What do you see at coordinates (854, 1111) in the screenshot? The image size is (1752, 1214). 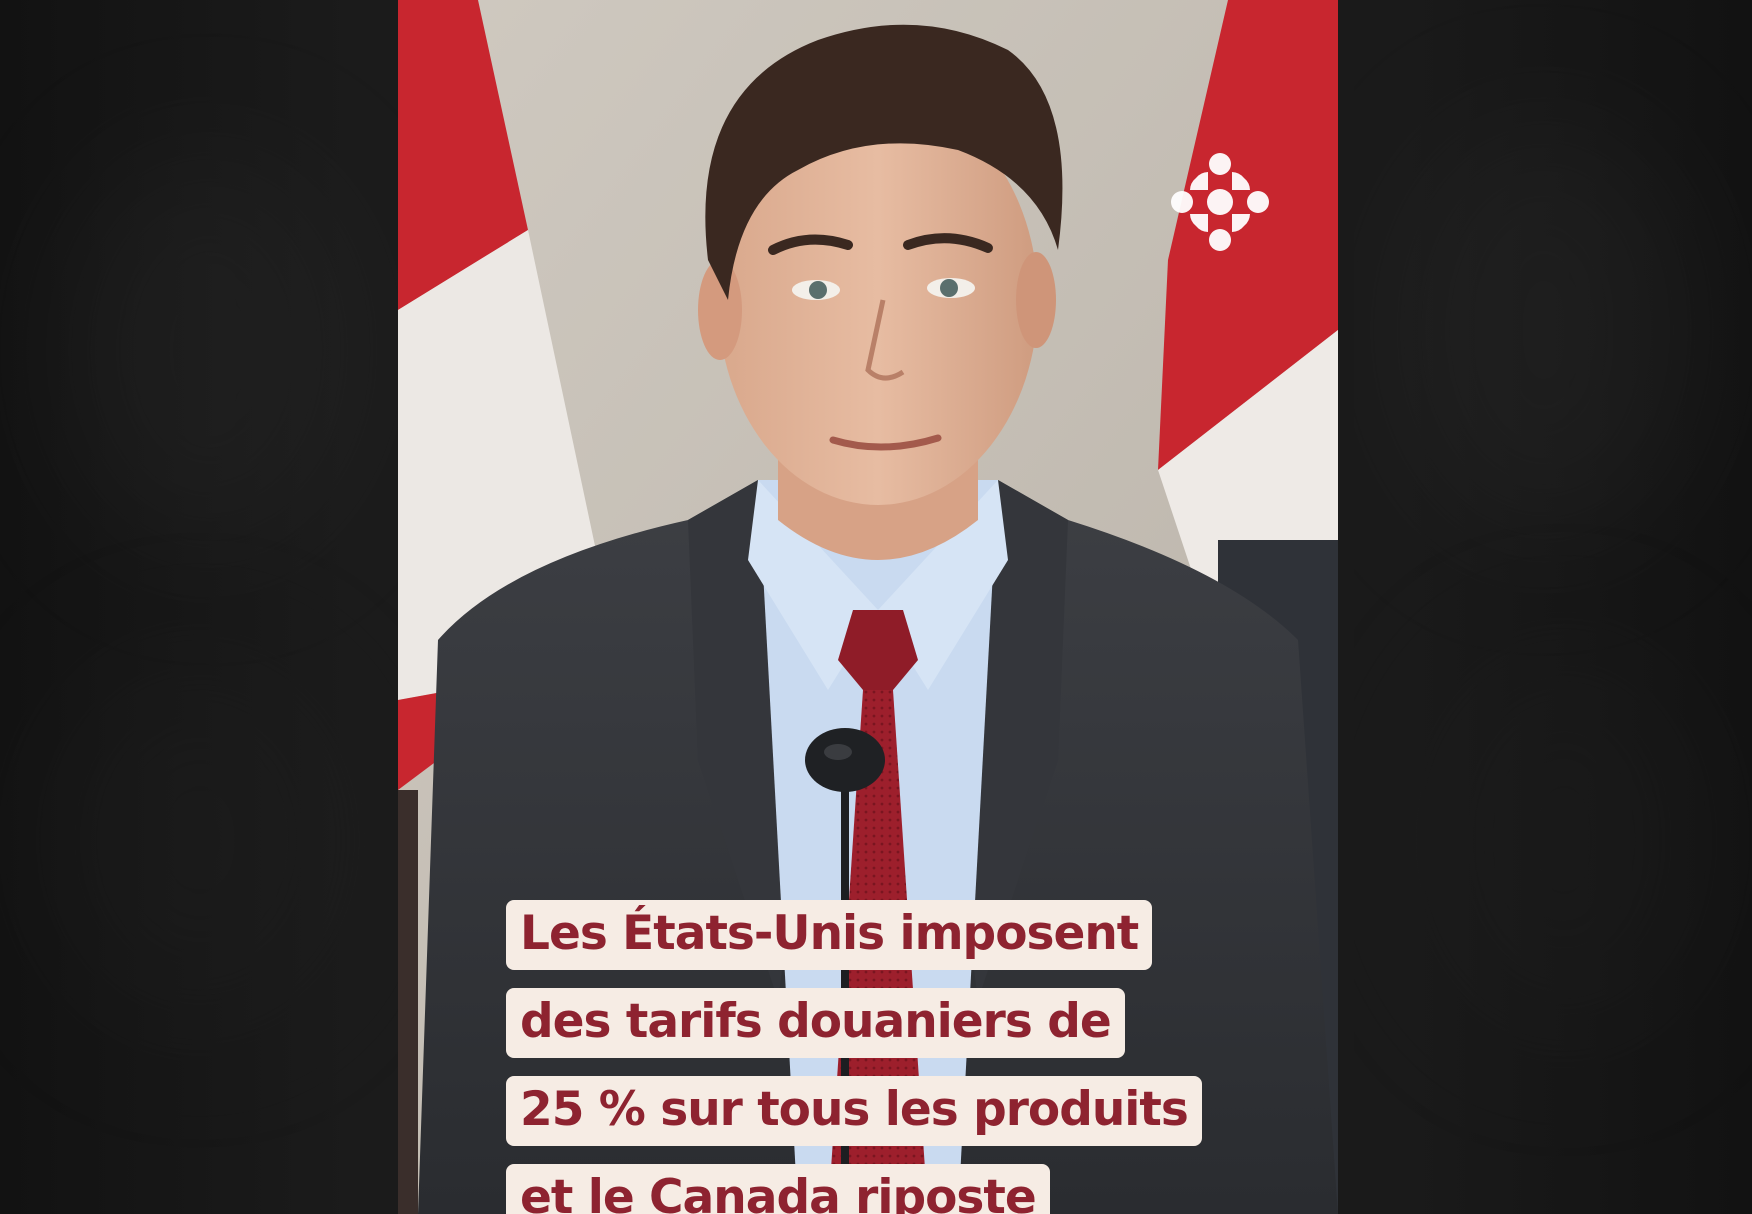 I see `caption-line-3: 25 % sur tous les produits` at bounding box center [854, 1111].